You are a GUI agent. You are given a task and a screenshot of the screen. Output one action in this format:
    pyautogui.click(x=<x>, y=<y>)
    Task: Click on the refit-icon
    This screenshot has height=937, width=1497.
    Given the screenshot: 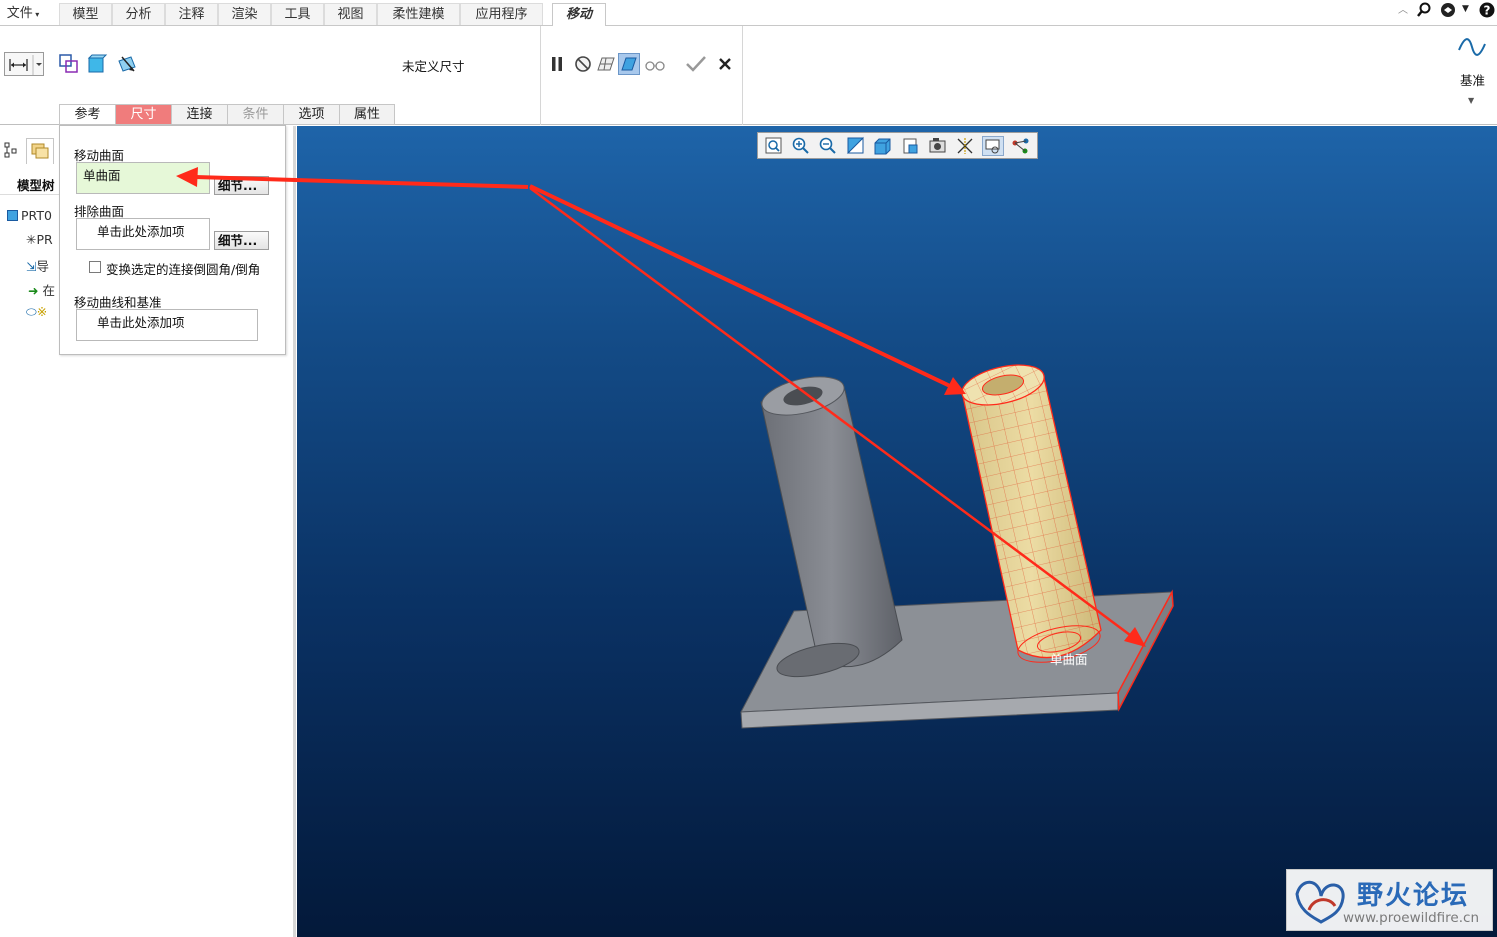 What is the action you would take?
    pyautogui.click(x=774, y=146)
    